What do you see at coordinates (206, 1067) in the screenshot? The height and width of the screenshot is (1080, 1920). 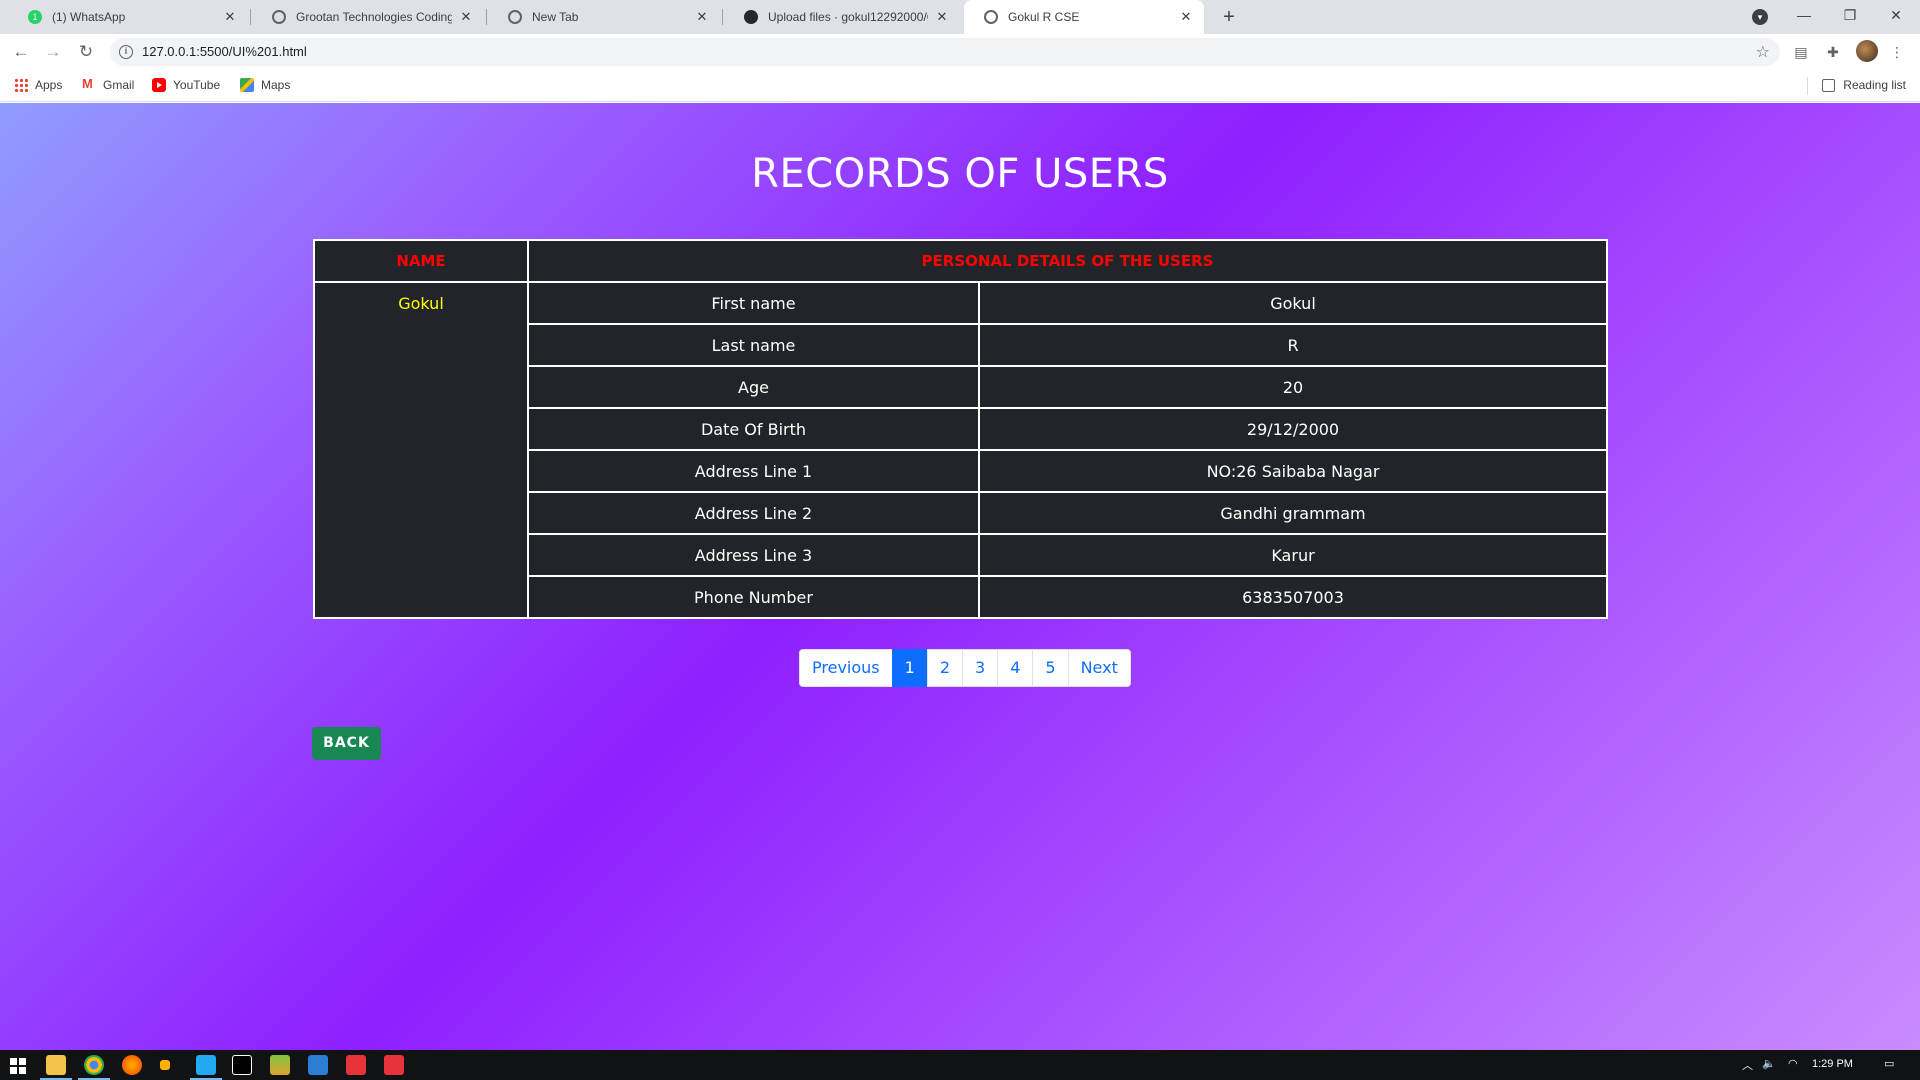 I see `vscode-icon` at bounding box center [206, 1067].